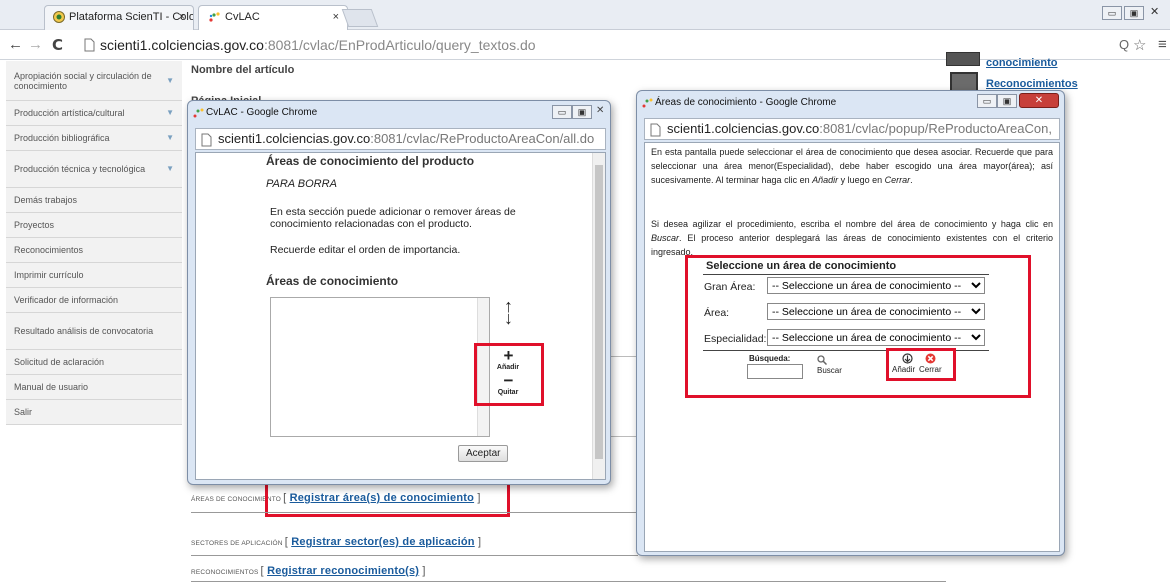  What do you see at coordinates (94, 412) in the screenshot?
I see `sidebar-item-salir: Salir` at bounding box center [94, 412].